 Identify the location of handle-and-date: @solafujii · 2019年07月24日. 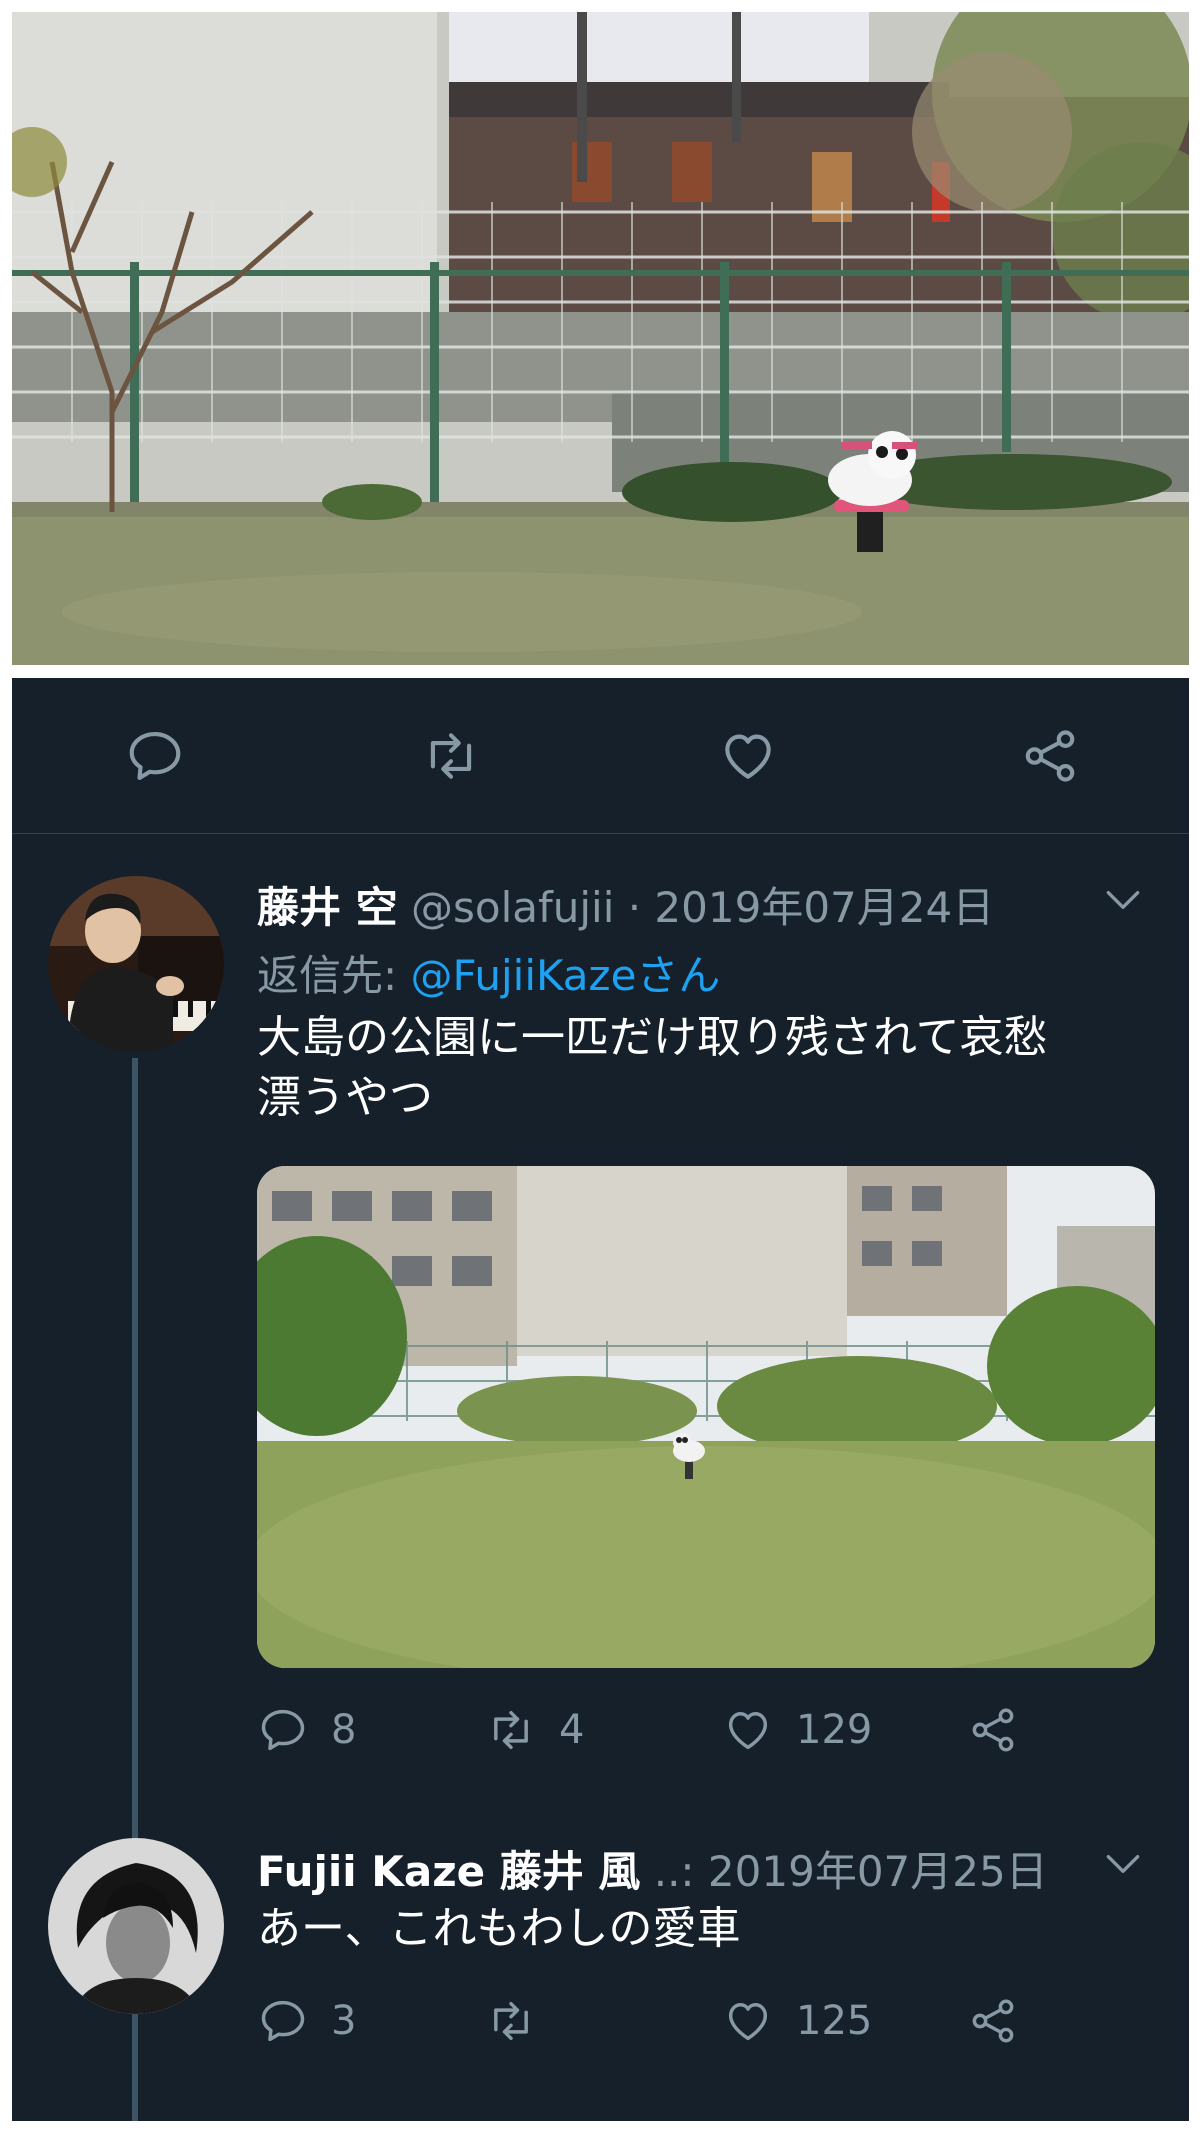
(702, 907).